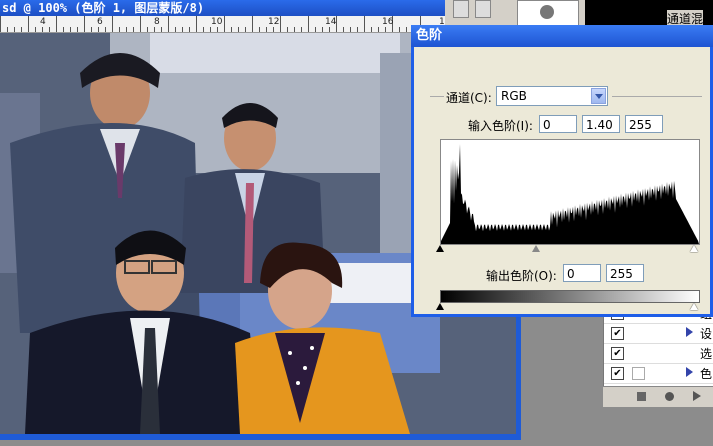 This screenshot has height=446, width=713. What do you see at coordinates (157, 22) in the screenshot?
I see `ruler-label: 8` at bounding box center [157, 22].